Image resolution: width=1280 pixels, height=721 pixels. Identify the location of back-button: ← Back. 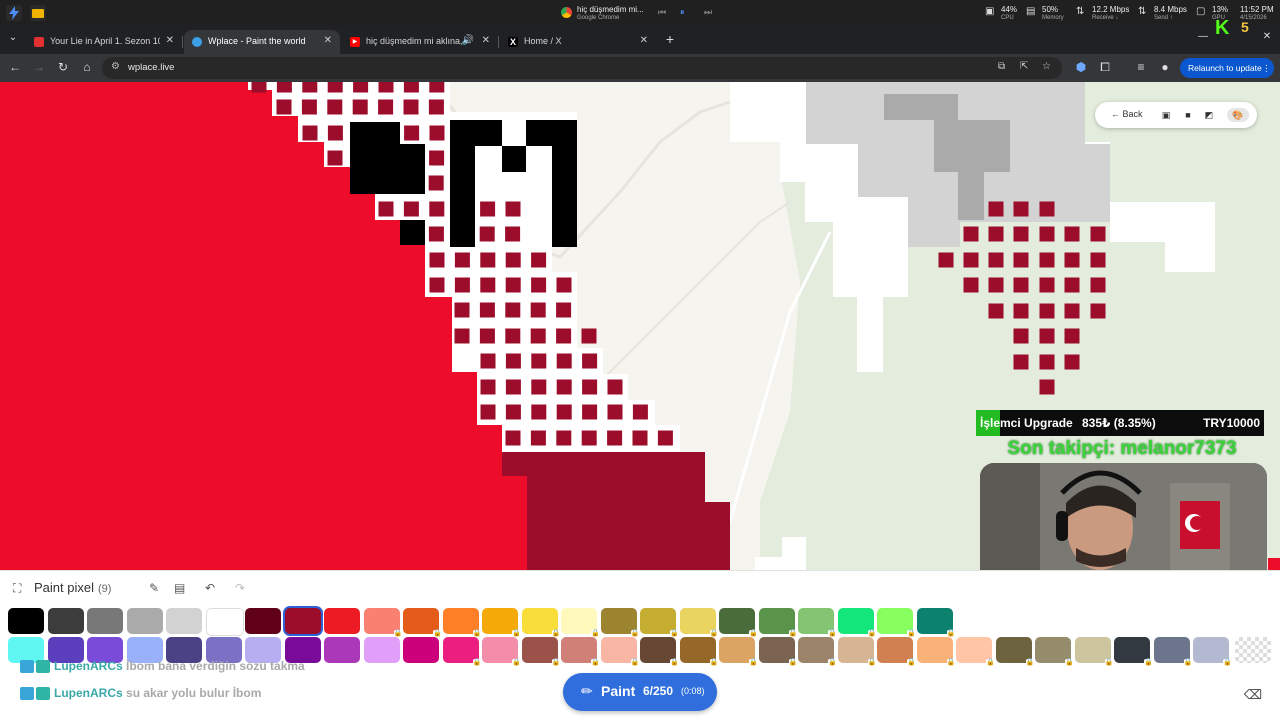
(1127, 114).